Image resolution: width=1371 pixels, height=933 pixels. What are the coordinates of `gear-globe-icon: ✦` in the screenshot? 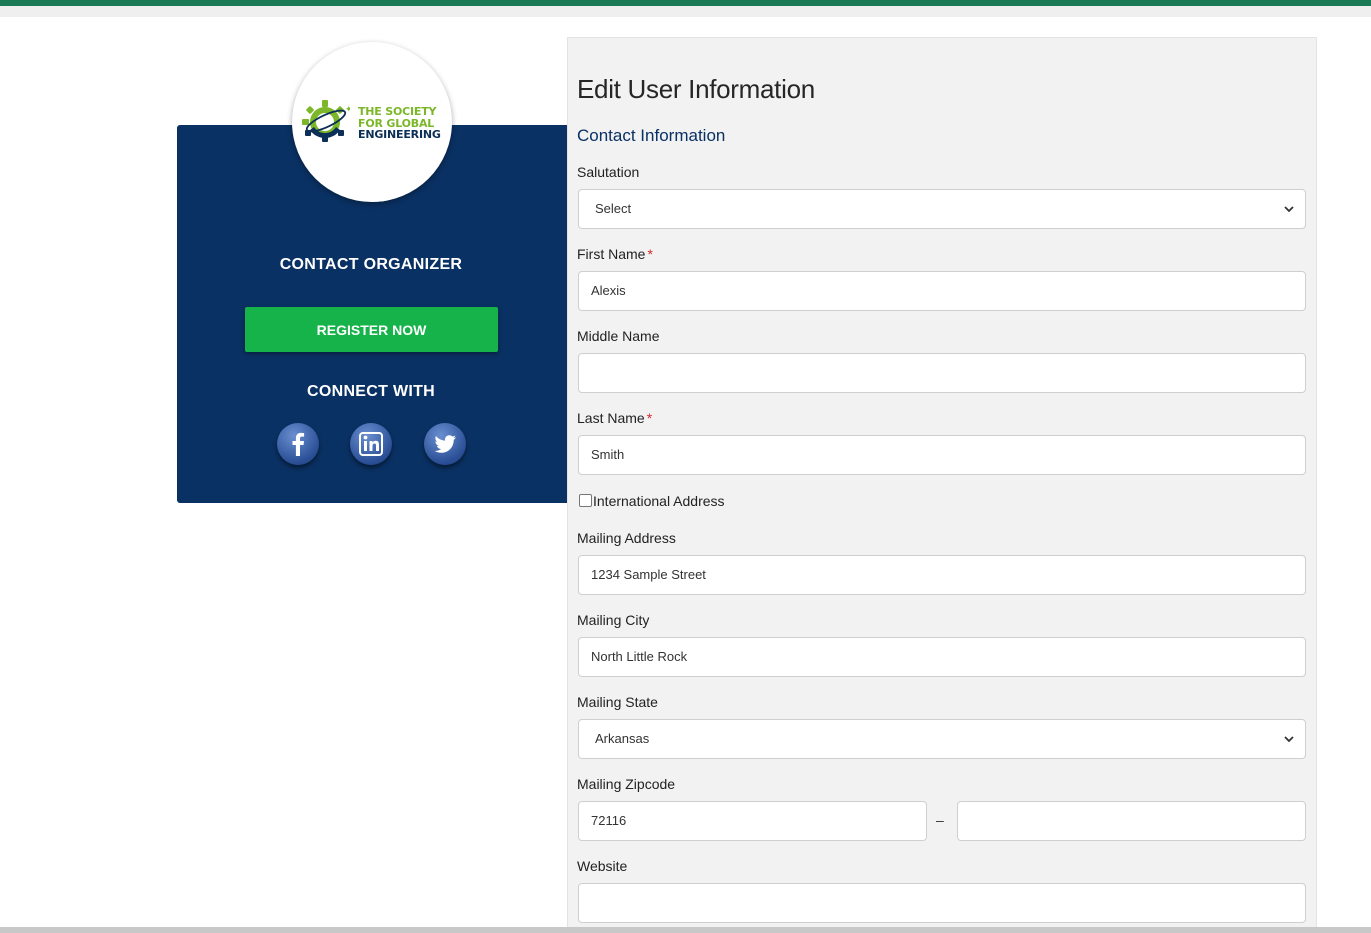 It's located at (326, 121).